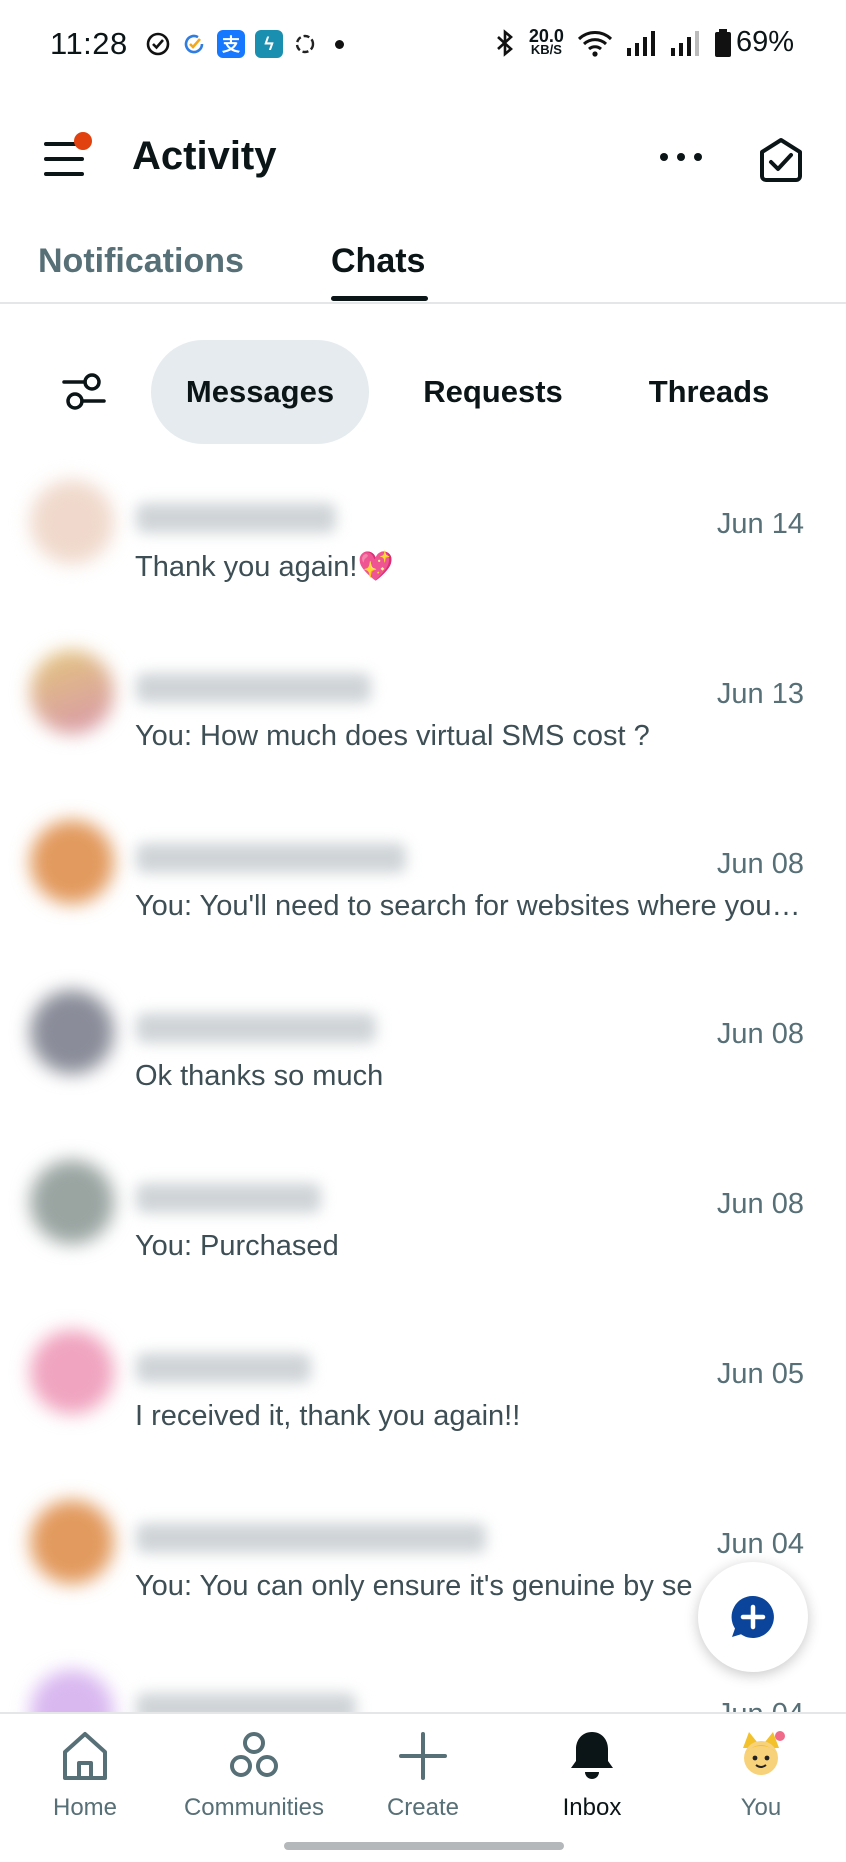 The width and height of the screenshot is (846, 1862). What do you see at coordinates (424, 1846) in the screenshot?
I see `gesture-bar` at bounding box center [424, 1846].